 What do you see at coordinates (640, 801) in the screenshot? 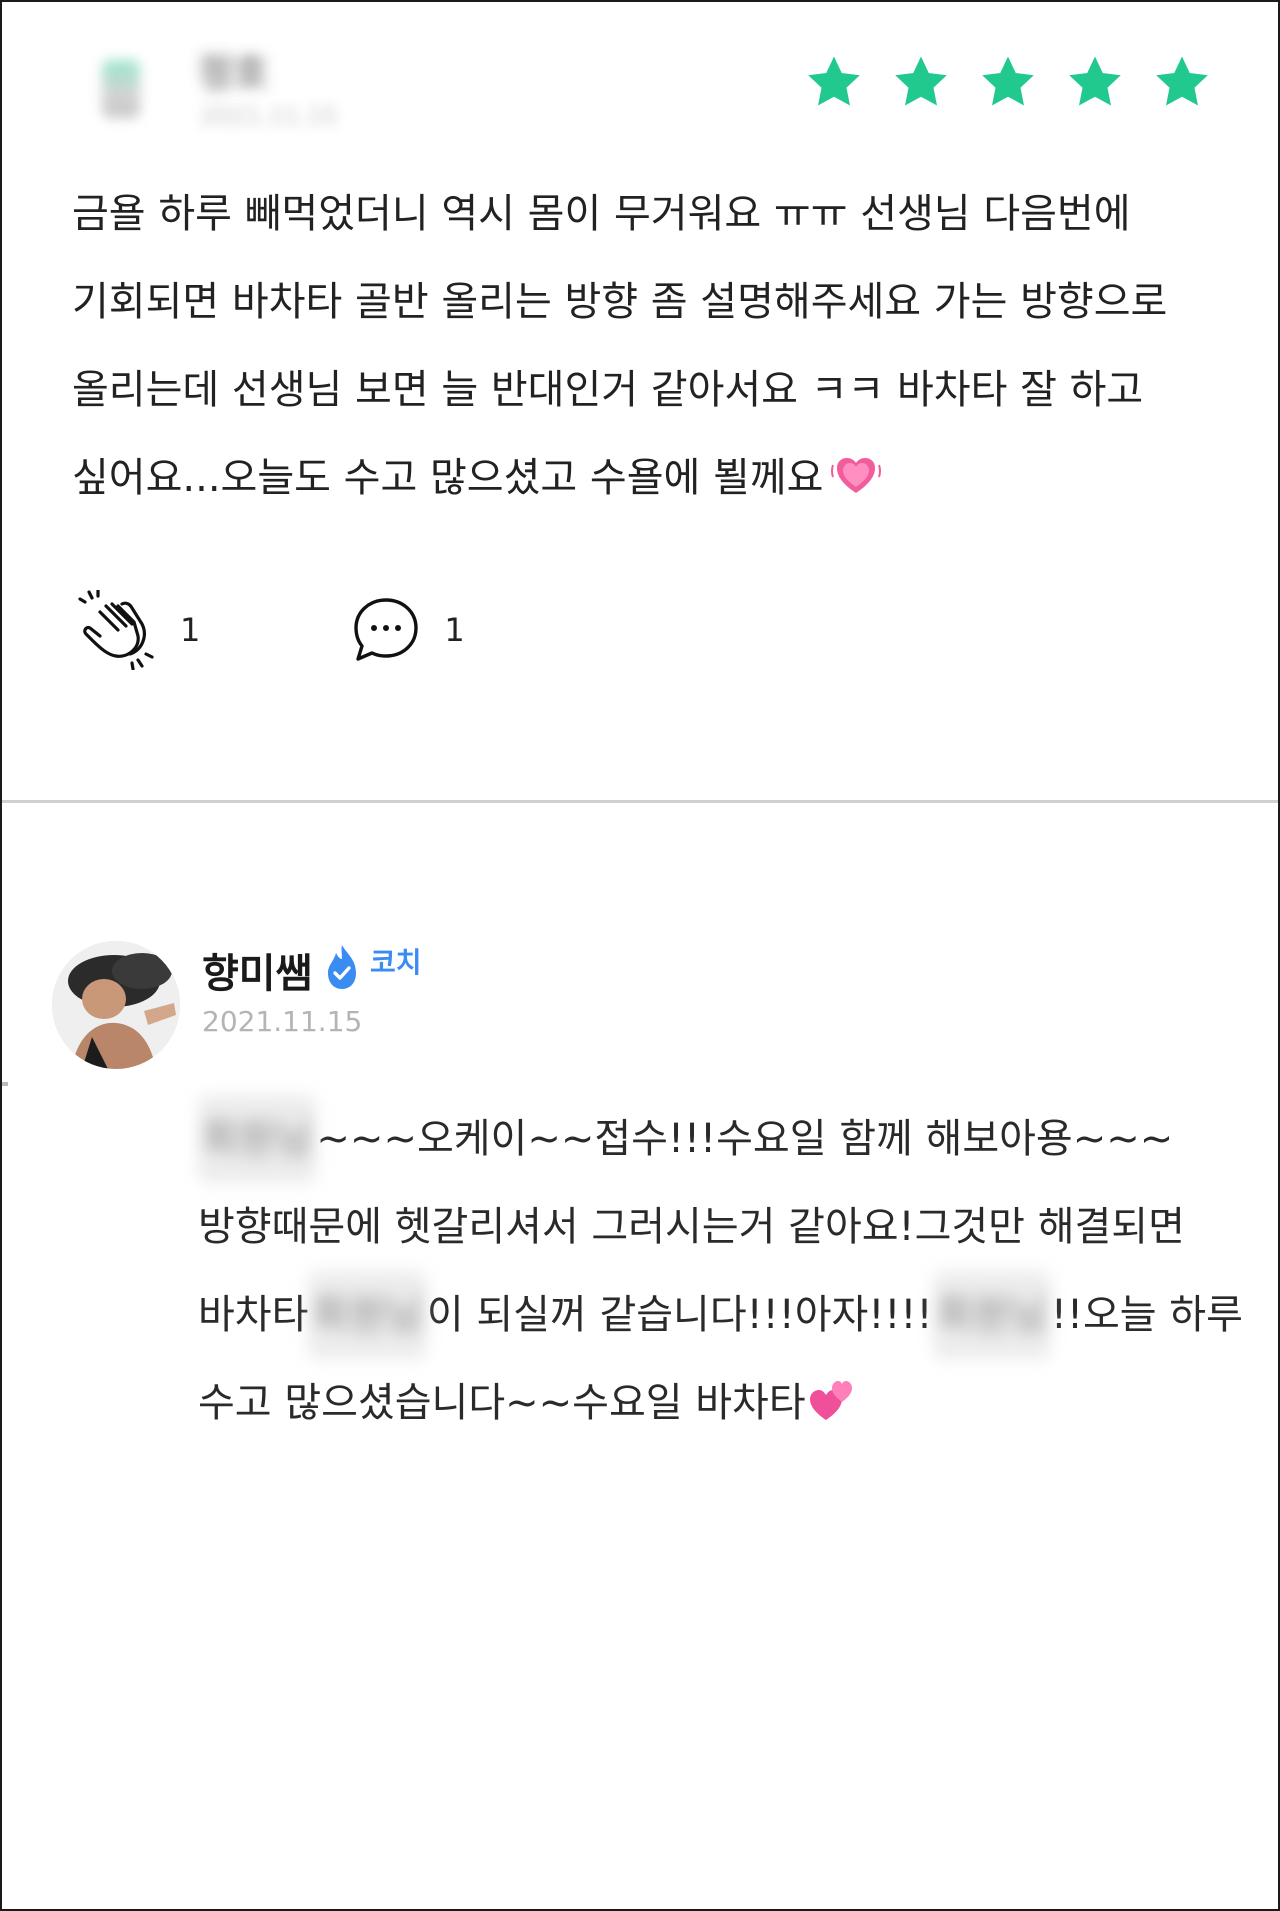
I see `section-divider` at bounding box center [640, 801].